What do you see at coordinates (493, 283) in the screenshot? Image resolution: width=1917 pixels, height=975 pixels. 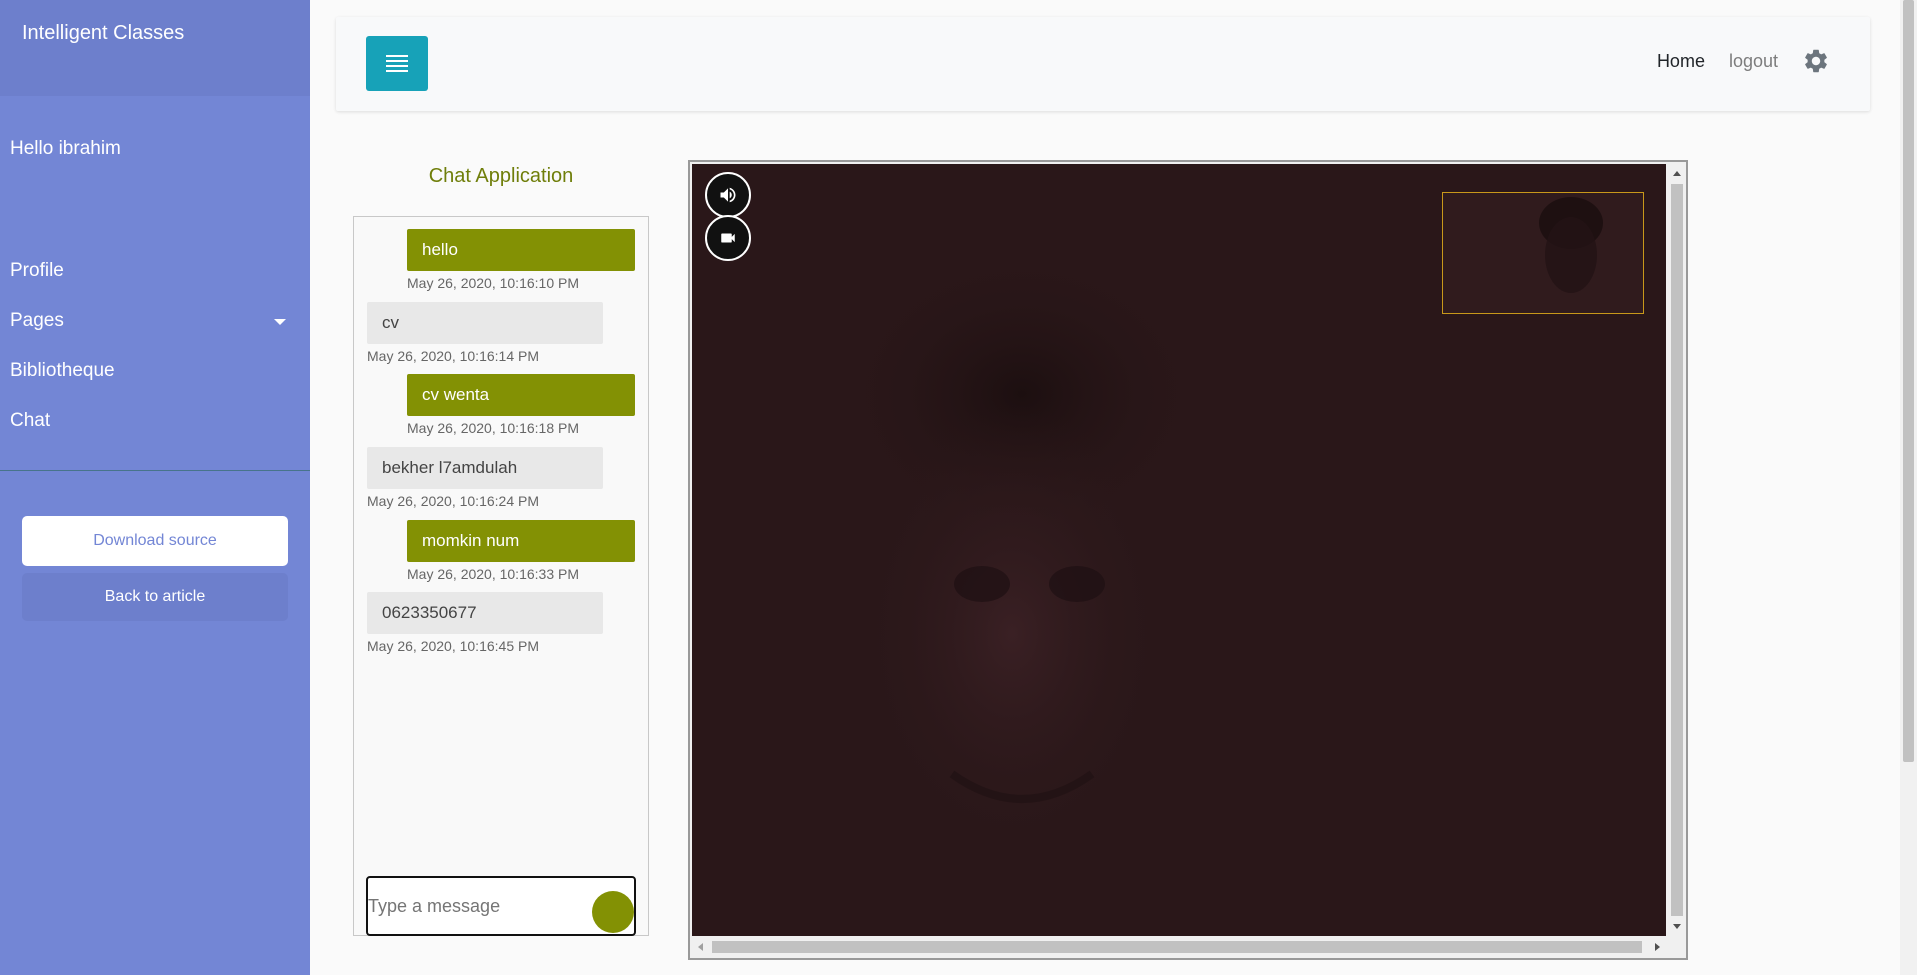 I see `message-timestamp: May 26, 2020, 10:16:10 PM` at bounding box center [493, 283].